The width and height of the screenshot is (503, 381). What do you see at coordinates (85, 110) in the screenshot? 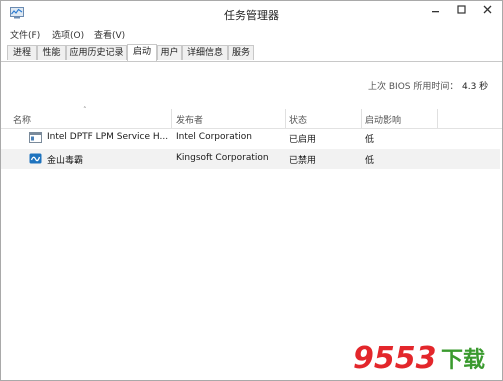
I see `sort-ascending-icon: ˄` at bounding box center [85, 110].